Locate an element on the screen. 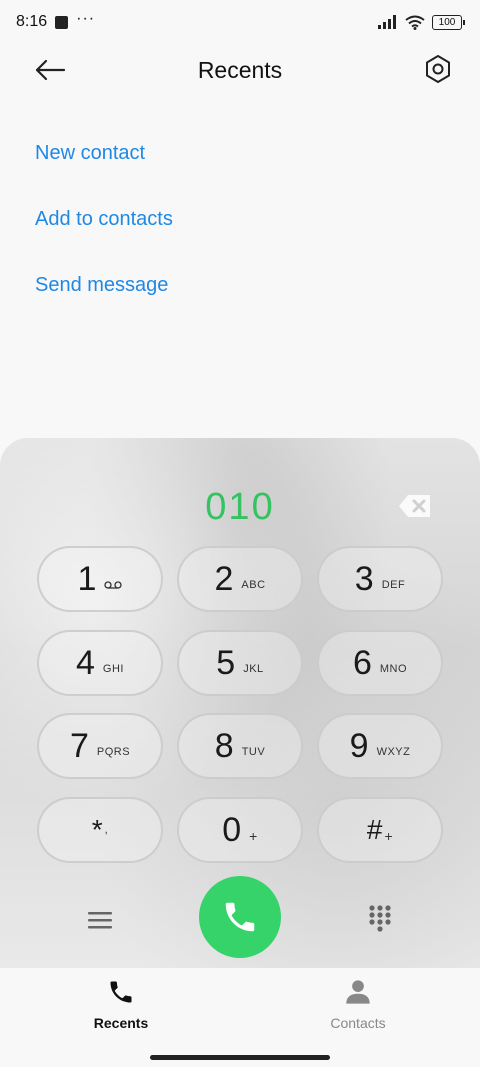 The width and height of the screenshot is (480, 1067). tab-contacts-label: Contacts is located at coordinates (358, 1023).